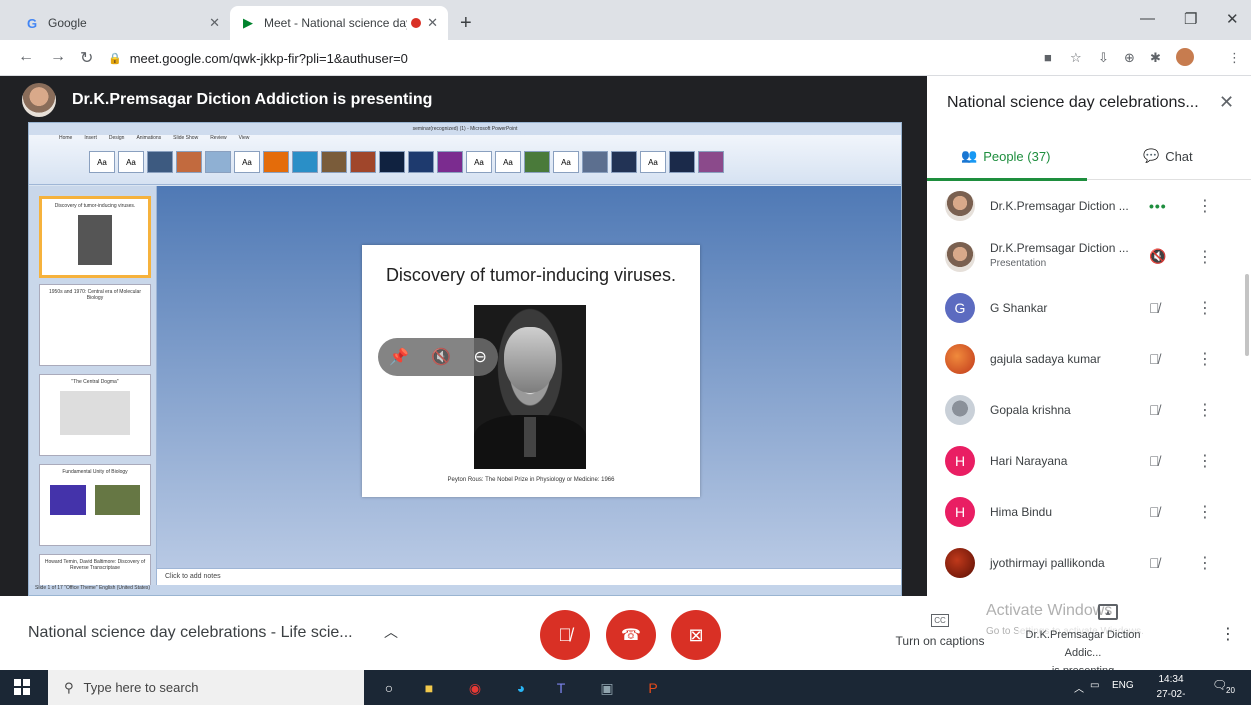  Describe the element at coordinates (95, 206) in the screenshot. I see `thumbnail-text: Discovery of tumor-inducing viruses.` at that location.